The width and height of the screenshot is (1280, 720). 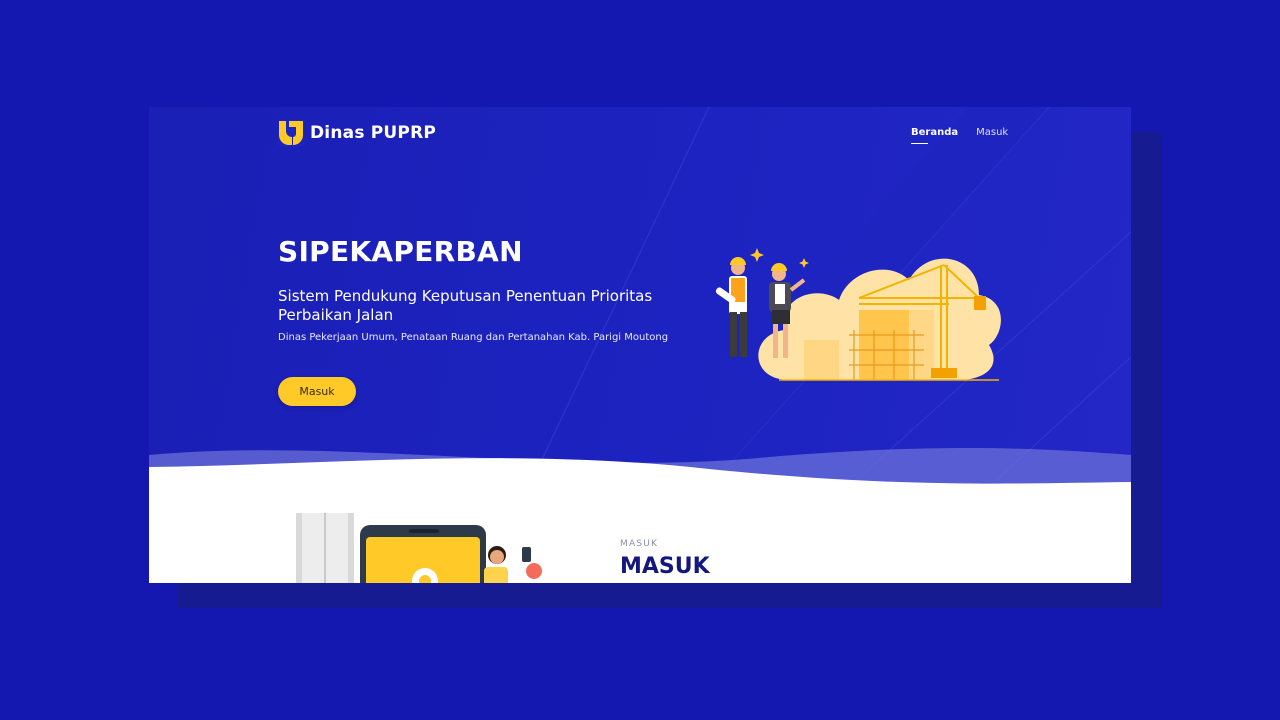 What do you see at coordinates (934, 135) in the screenshot?
I see `nav-item-beranda: Beranda` at bounding box center [934, 135].